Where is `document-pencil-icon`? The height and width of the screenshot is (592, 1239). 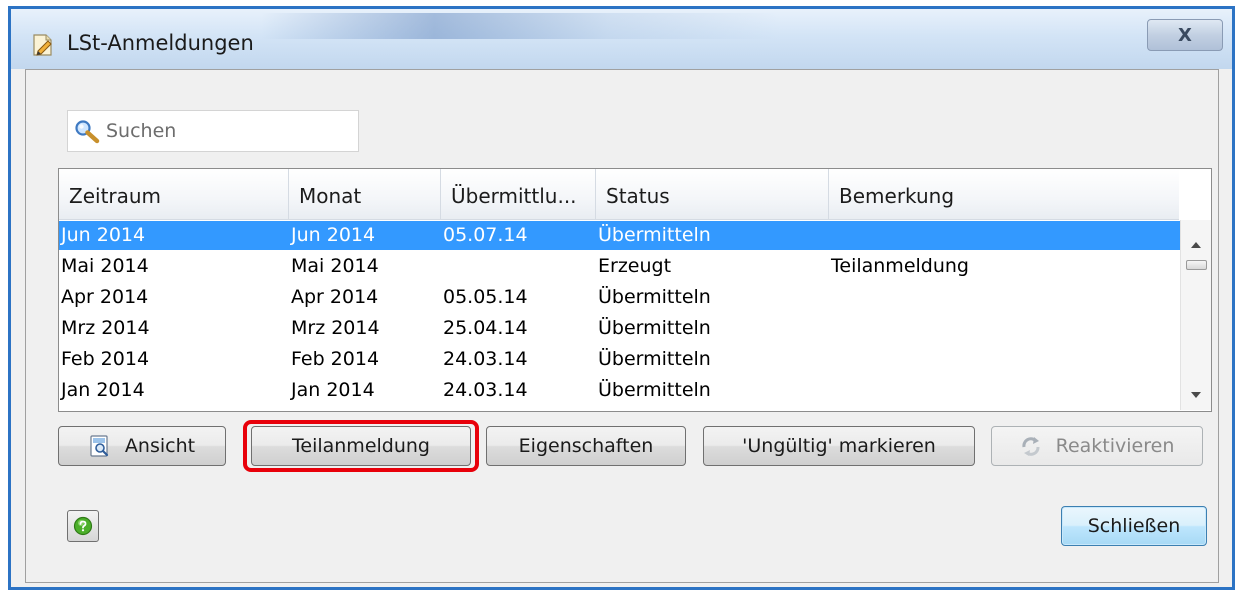 document-pencil-icon is located at coordinates (42, 45).